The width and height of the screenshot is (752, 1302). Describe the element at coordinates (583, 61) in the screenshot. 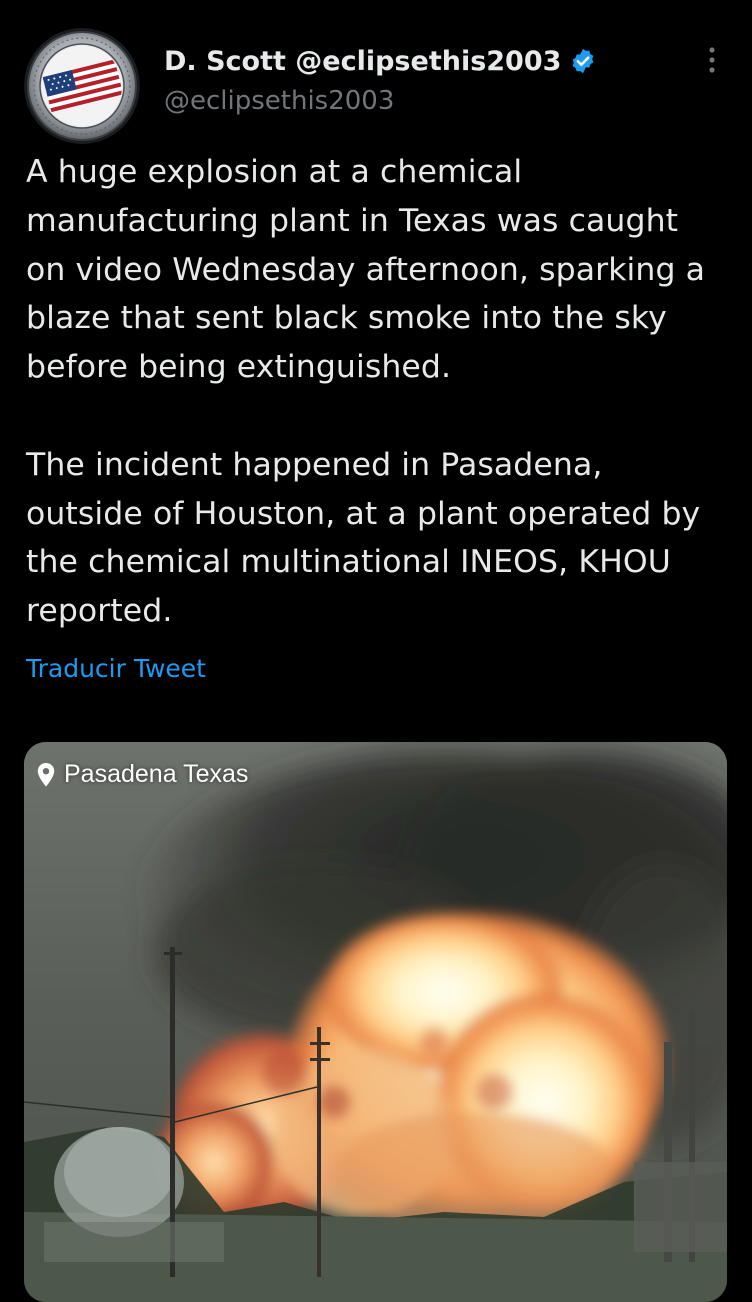

I see `verified-badge-icon` at that location.